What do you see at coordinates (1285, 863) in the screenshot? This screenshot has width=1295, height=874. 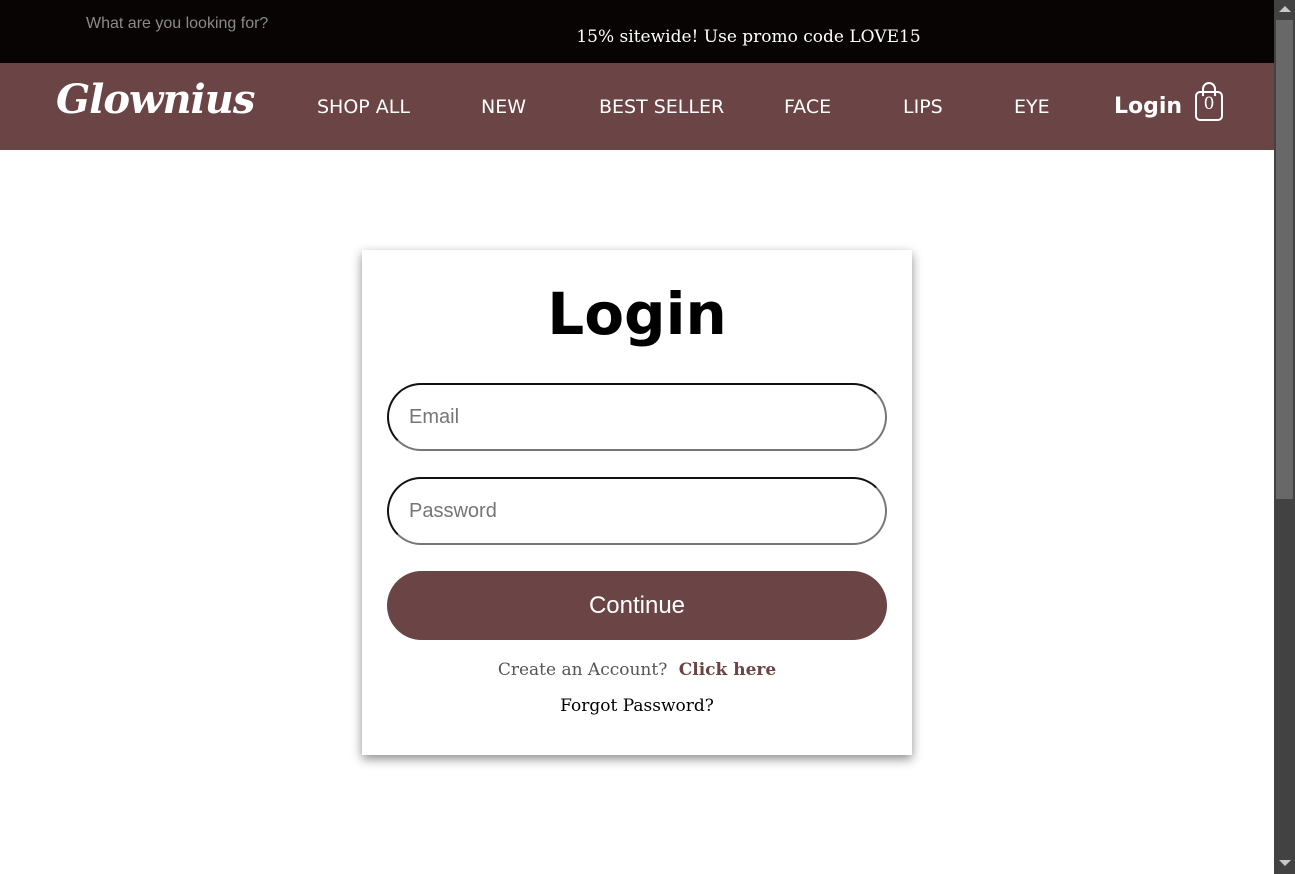 I see `scroll-down-arrow-icon` at bounding box center [1285, 863].